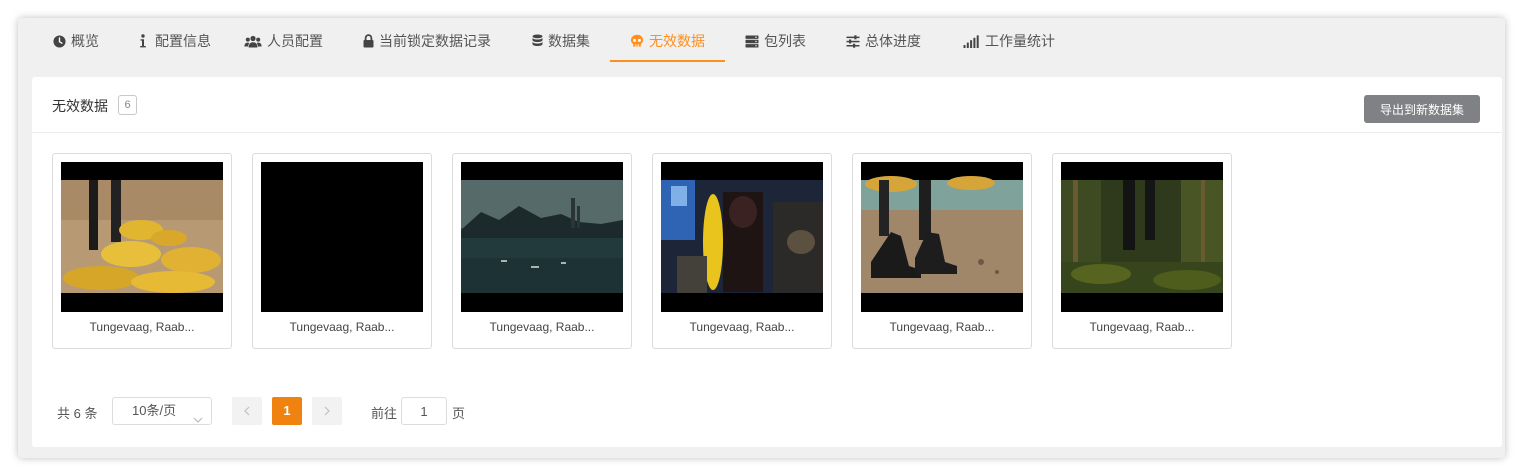 The image size is (1523, 475). I want to click on page-suffix: 页, so click(459, 413).